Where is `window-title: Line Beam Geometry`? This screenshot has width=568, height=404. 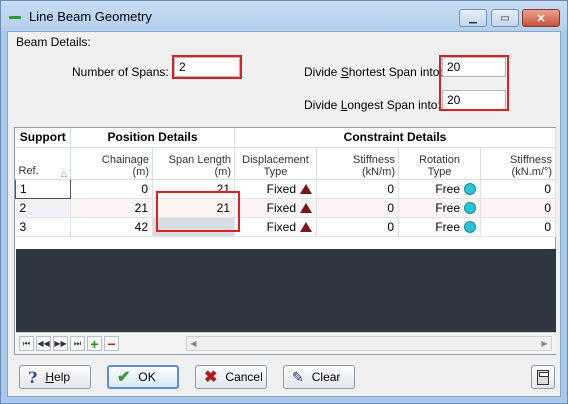
window-title: Line Beam Geometry is located at coordinates (90, 16).